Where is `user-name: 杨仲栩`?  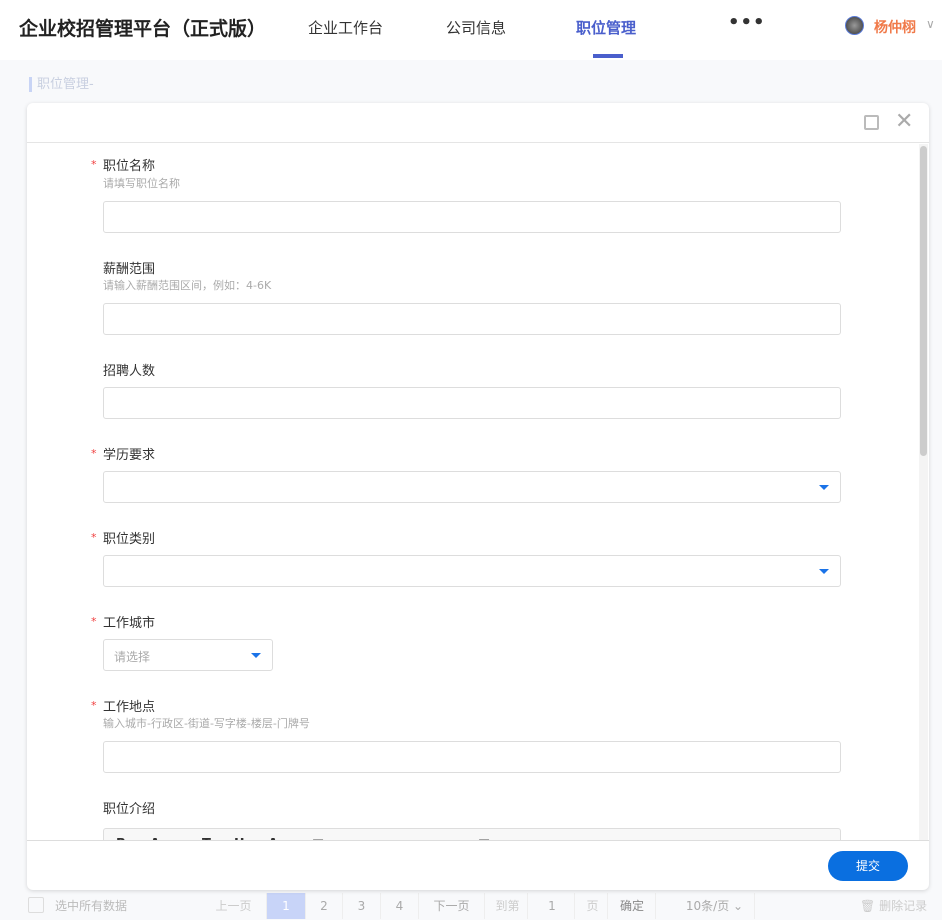 user-name: 杨仲栩 is located at coordinates (895, 27).